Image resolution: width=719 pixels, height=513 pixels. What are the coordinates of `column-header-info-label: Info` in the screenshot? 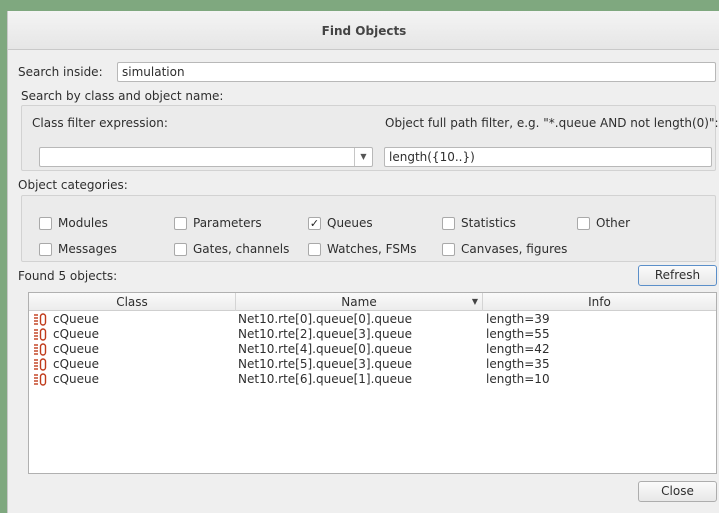 It's located at (599, 302).